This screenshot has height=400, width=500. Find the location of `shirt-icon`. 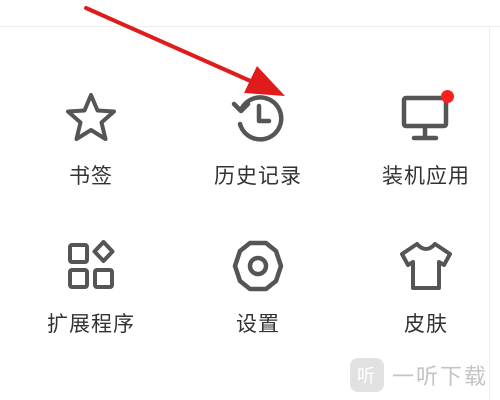

shirt-icon is located at coordinates (426, 266).